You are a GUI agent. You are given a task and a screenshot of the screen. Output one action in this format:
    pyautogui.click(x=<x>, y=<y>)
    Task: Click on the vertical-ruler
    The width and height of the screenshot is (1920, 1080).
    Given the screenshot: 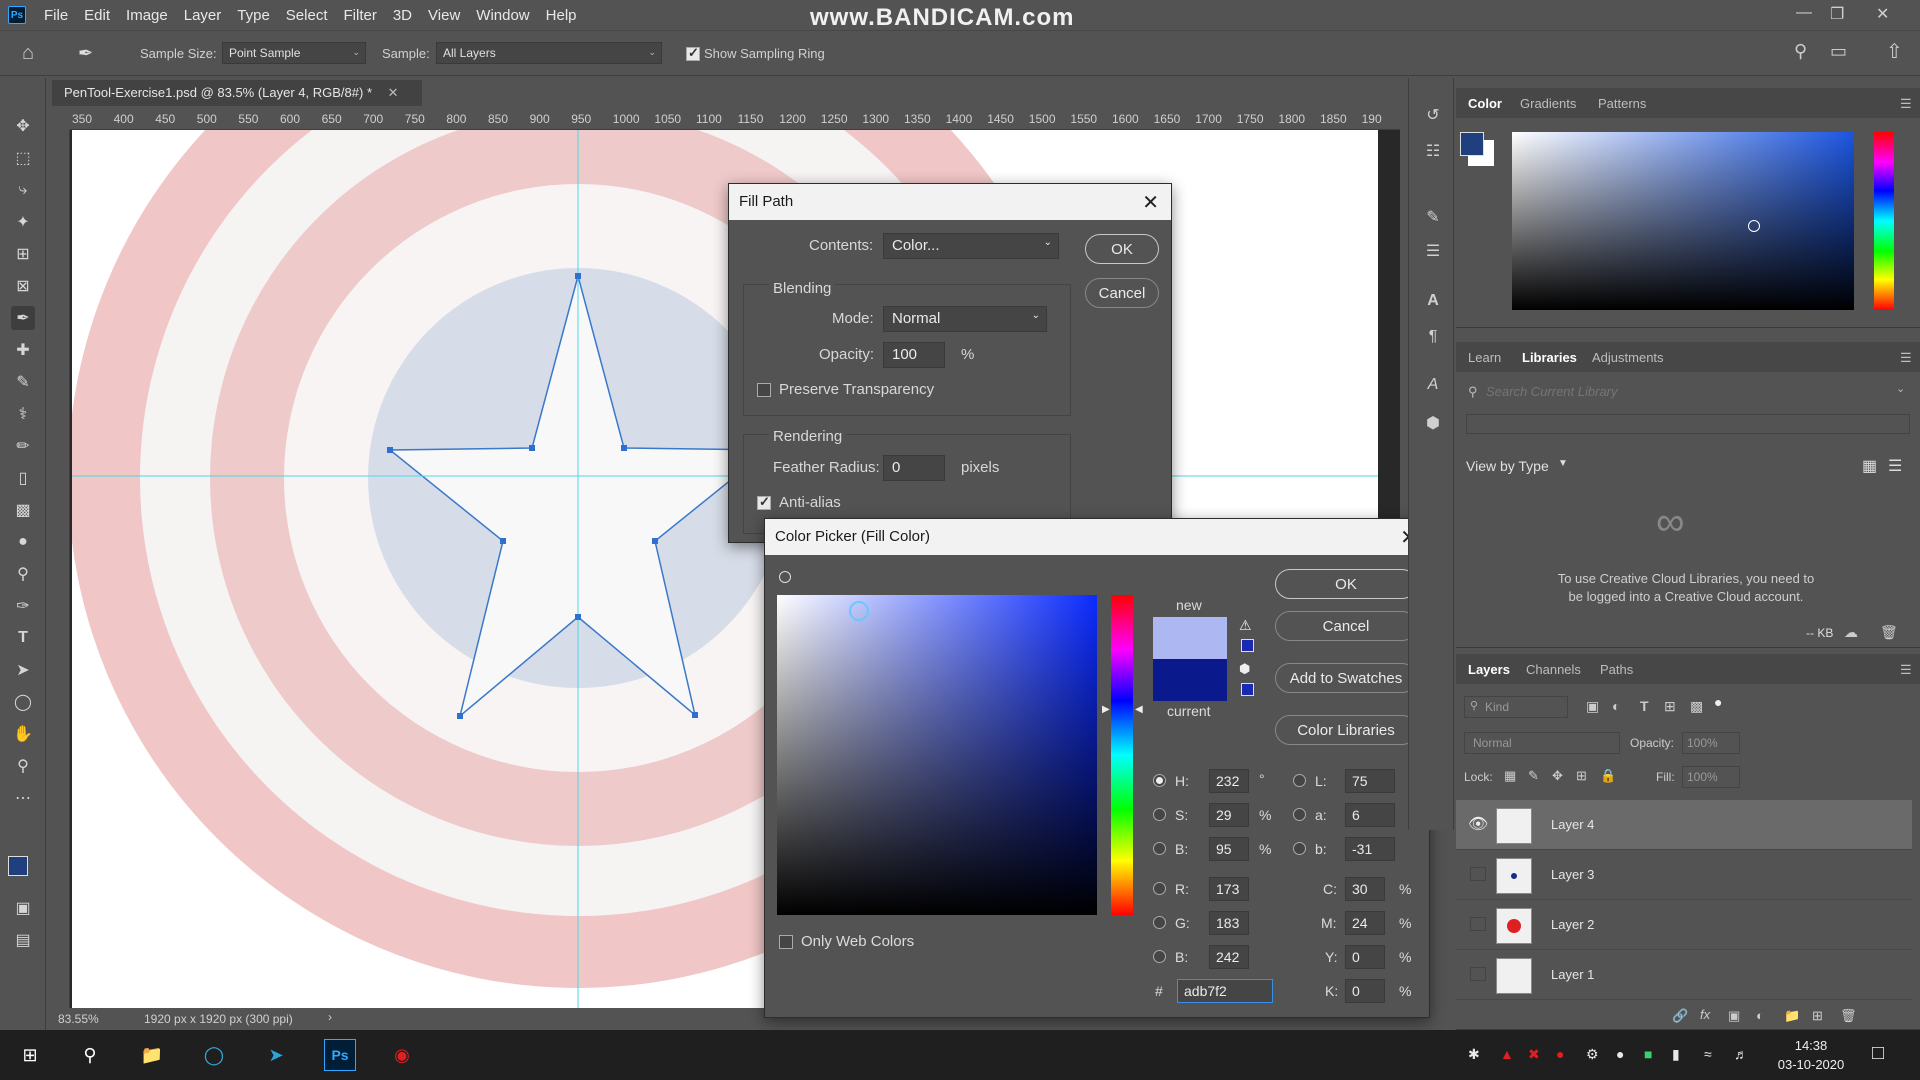 What is the action you would take?
    pyautogui.click(x=59, y=569)
    